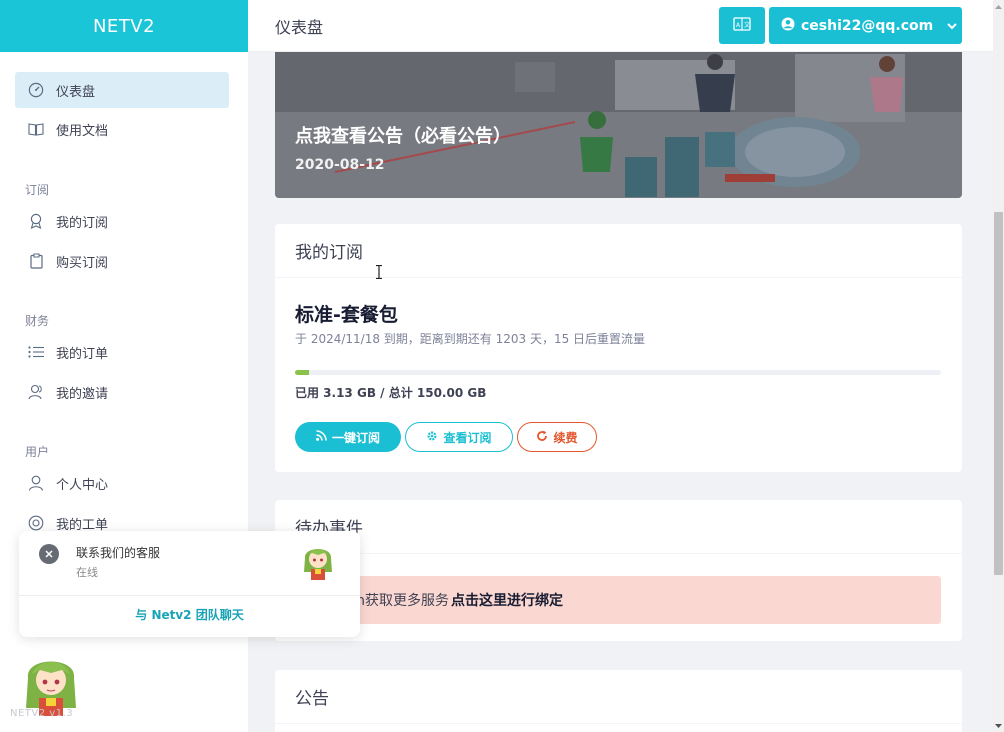 The height and width of the screenshot is (732, 1004). I want to click on button-label: 一键订阅, so click(355, 437).